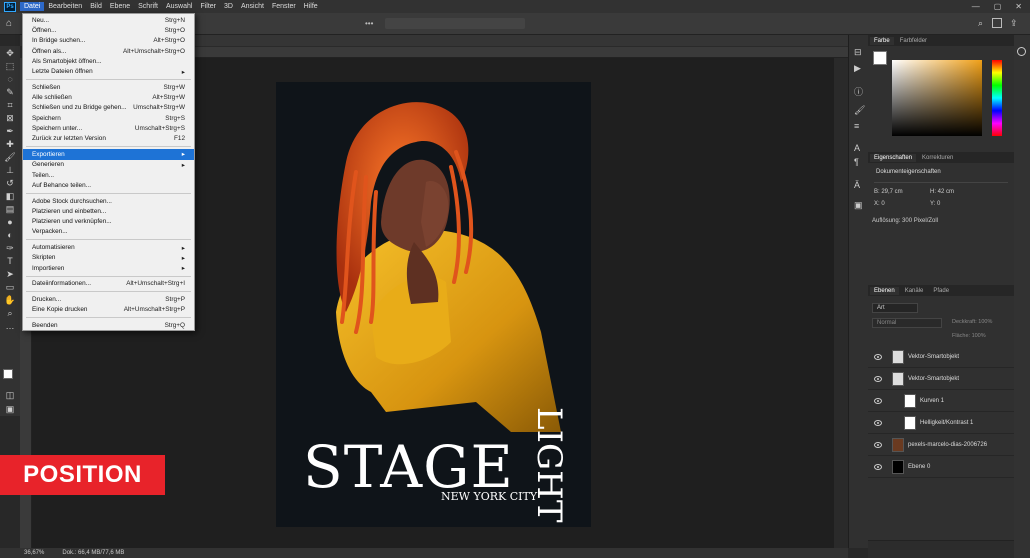 The height and width of the screenshot is (558, 1030). I want to click on menu-bearbeiten: Bearbeiten, so click(65, 6).